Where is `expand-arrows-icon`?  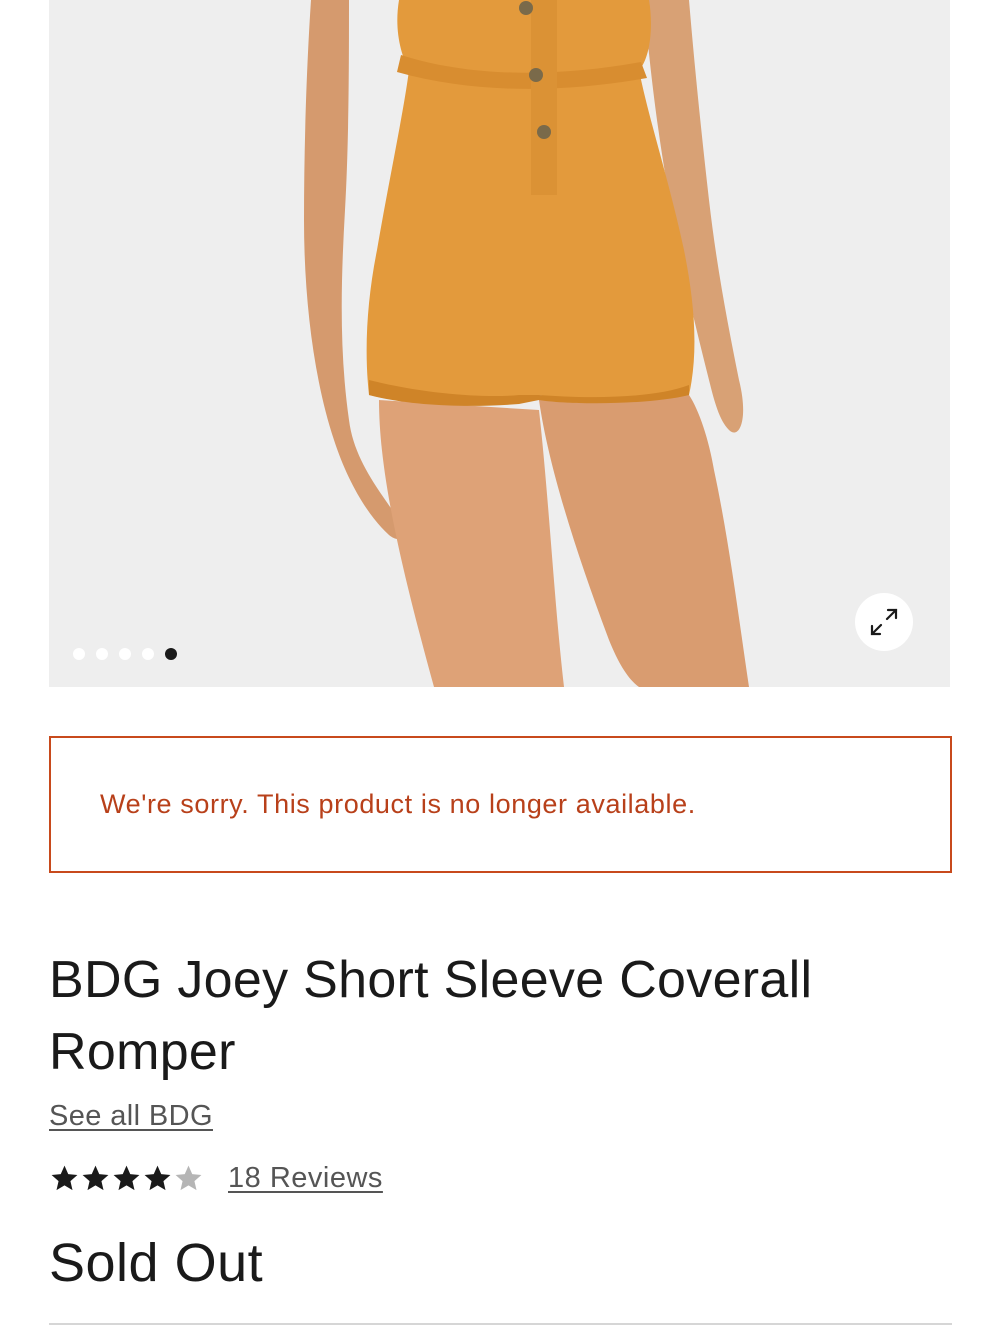
expand-arrows-icon is located at coordinates (884, 622).